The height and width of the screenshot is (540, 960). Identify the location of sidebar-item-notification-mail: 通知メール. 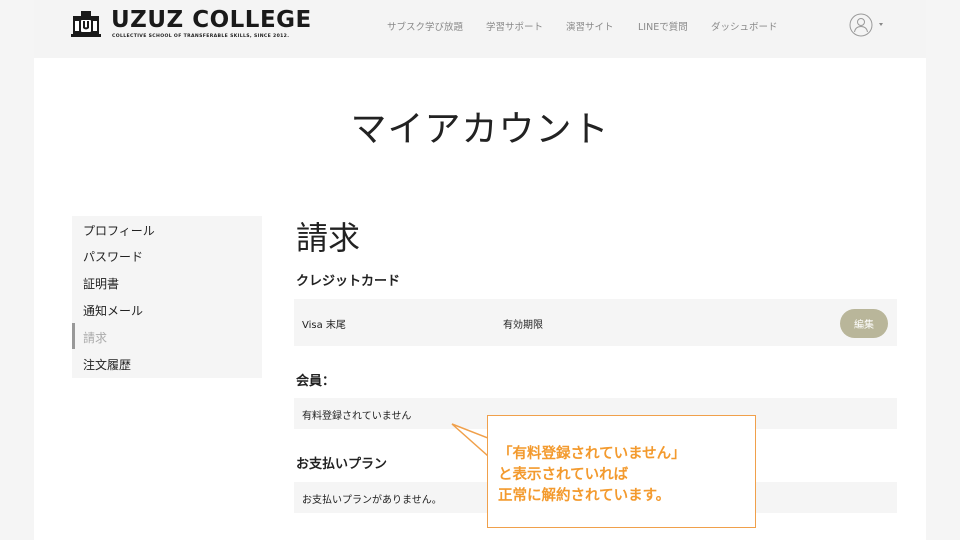
(113, 310).